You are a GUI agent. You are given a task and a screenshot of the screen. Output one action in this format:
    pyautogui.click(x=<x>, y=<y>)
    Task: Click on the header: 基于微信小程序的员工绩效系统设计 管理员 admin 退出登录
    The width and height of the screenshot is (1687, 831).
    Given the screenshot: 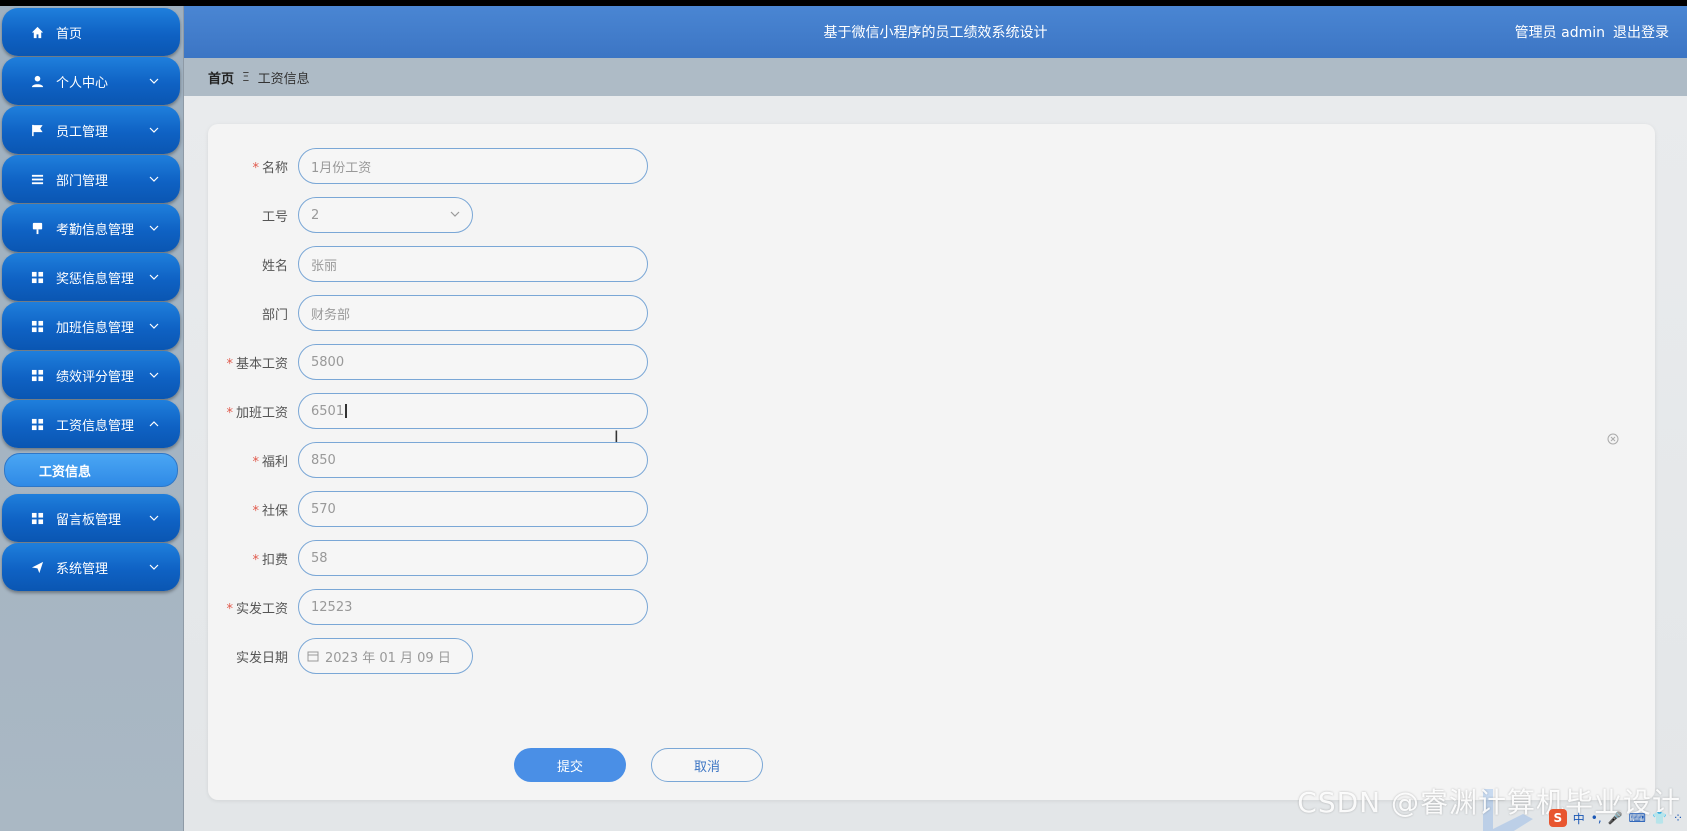 What is the action you would take?
    pyautogui.click(x=935, y=32)
    